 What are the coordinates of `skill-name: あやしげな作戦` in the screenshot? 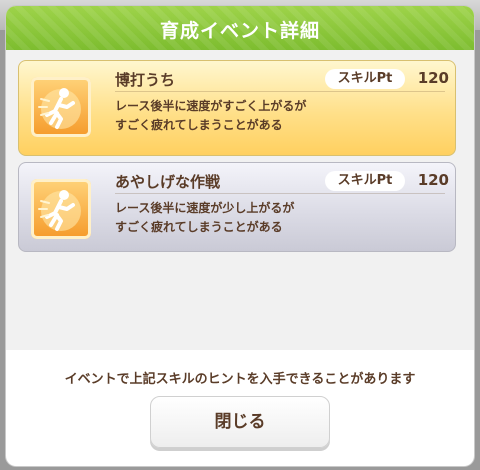 It's located at (168, 182).